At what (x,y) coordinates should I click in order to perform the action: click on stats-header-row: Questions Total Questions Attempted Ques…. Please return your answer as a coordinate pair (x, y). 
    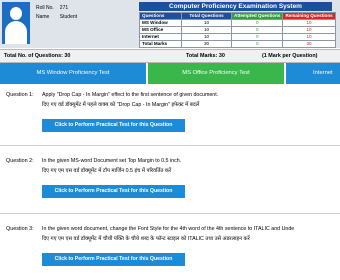
    Looking at the image, I should click on (237, 16).